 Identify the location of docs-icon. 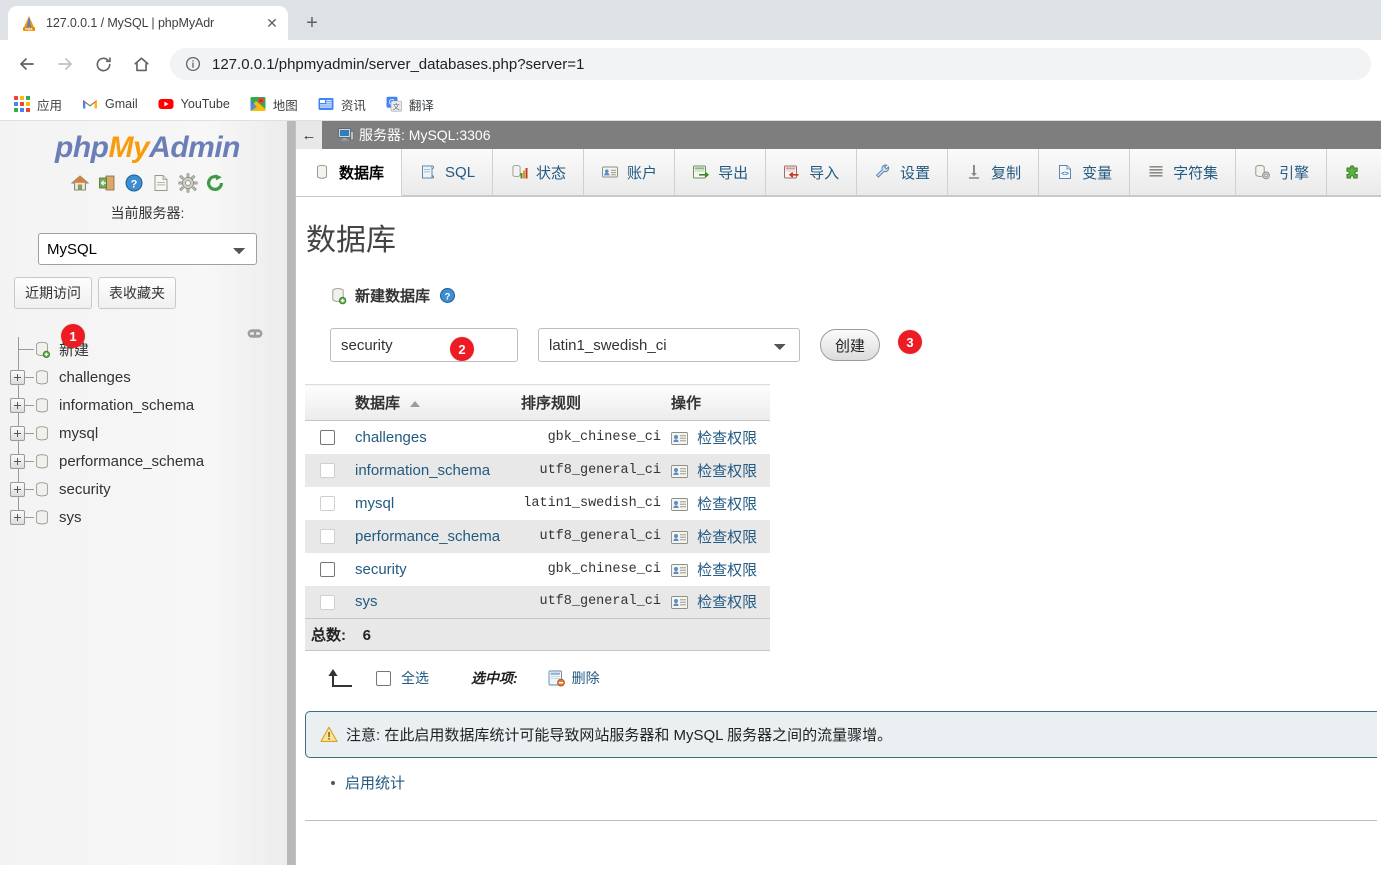
(161, 183).